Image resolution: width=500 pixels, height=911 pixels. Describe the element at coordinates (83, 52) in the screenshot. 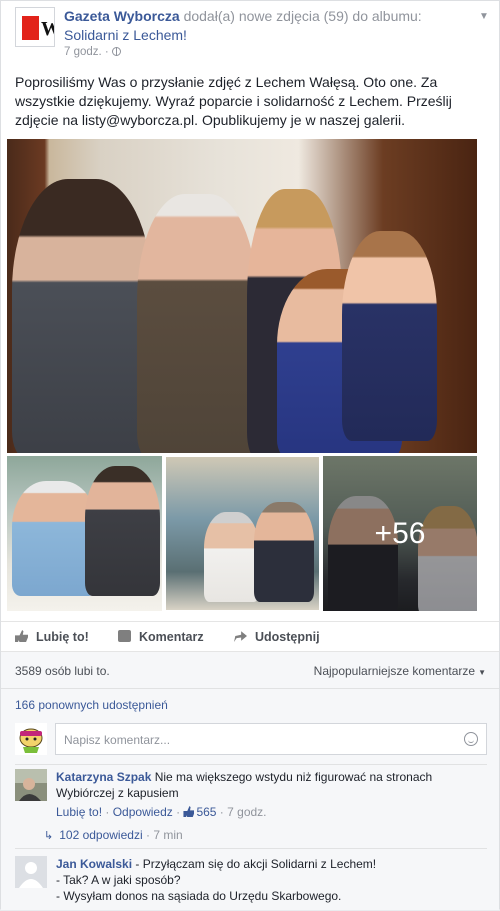

I see `post-timestamp: 7 godz.` at that location.